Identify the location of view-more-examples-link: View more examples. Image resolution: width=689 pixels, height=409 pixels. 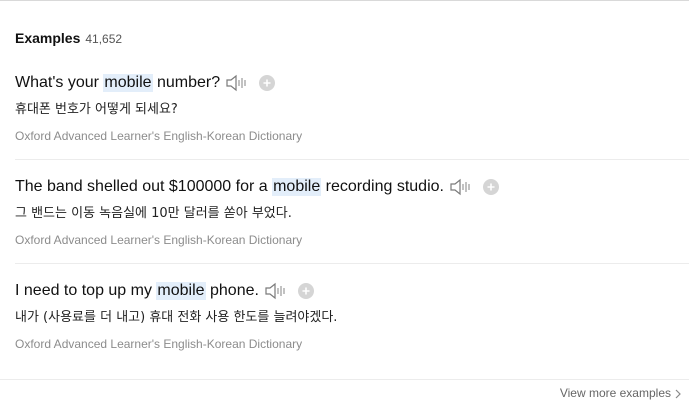
(620, 393).